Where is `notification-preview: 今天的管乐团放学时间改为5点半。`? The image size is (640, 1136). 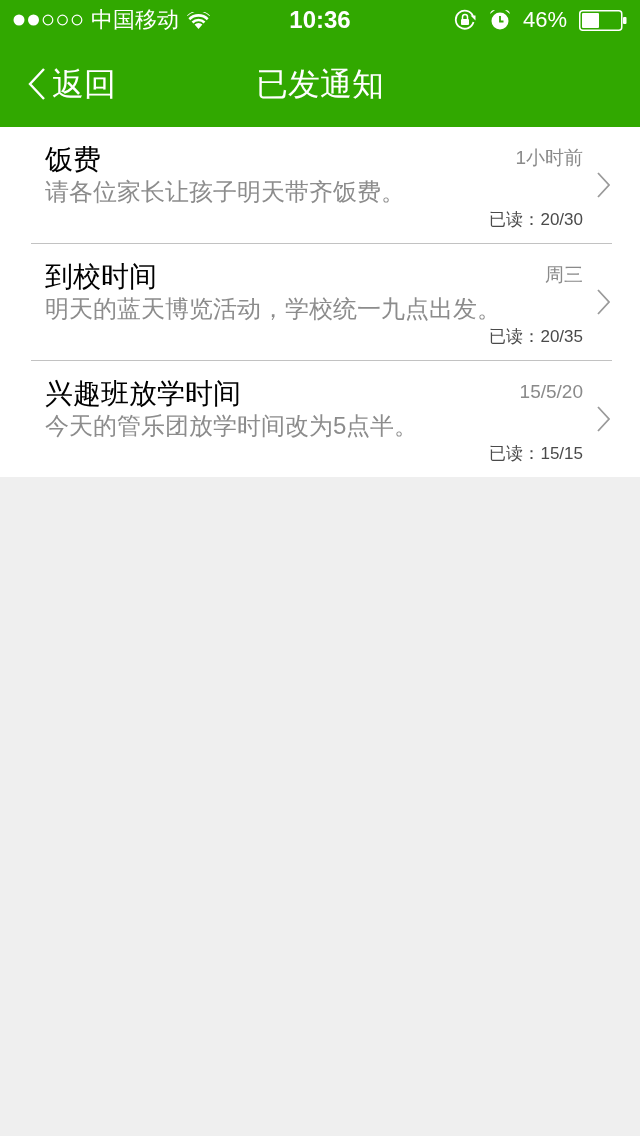 notification-preview: 今天的管乐团放学时间改为5点半。 is located at coordinates (232, 426).